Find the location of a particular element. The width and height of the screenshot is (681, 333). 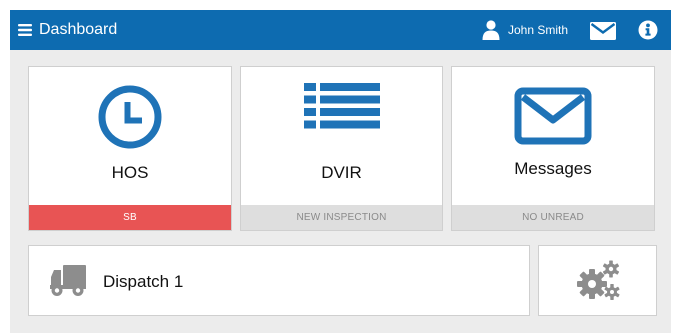

messages-tile: Messages NO UNREAD is located at coordinates (553, 148).